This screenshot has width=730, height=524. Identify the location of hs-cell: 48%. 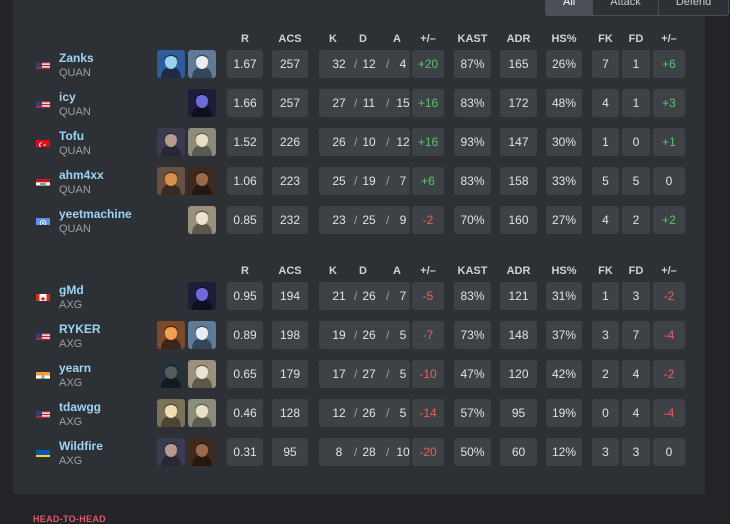
(564, 103).